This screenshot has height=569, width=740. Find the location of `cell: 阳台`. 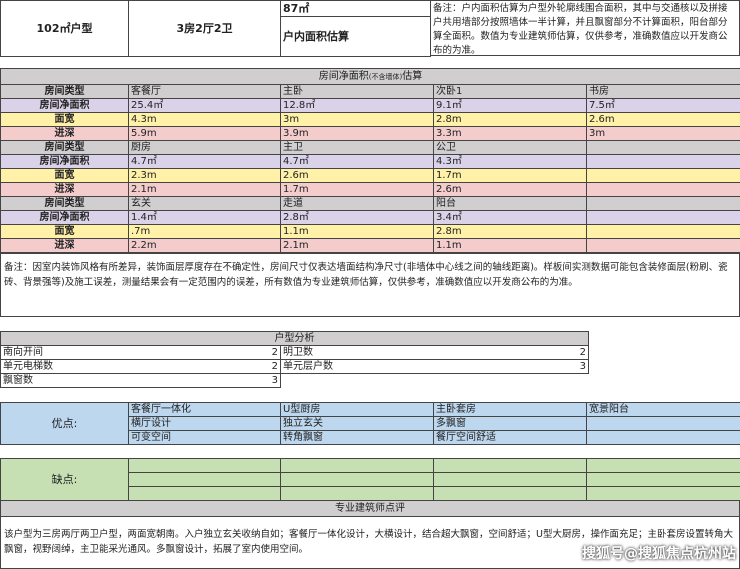

cell: 阳台 is located at coordinates (510, 203).